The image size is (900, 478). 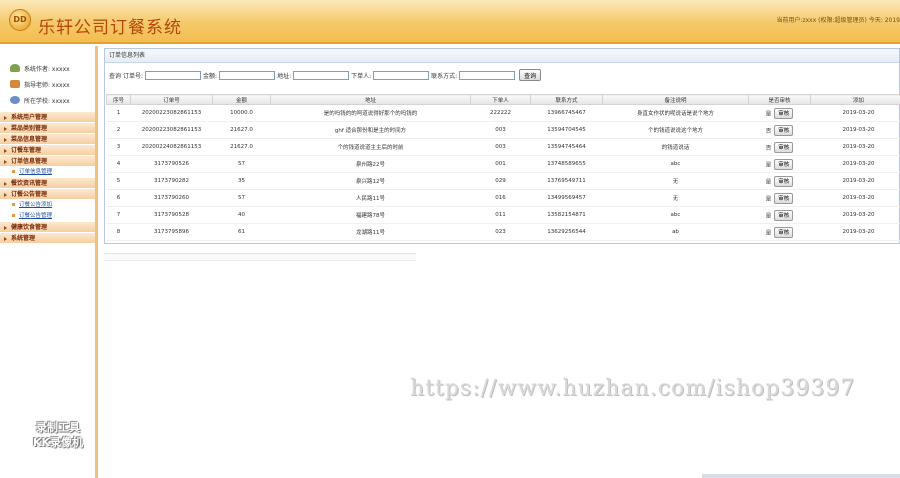 What do you see at coordinates (47, 101) in the screenshot?
I see `school-label: 所在学校: xxxxx` at bounding box center [47, 101].